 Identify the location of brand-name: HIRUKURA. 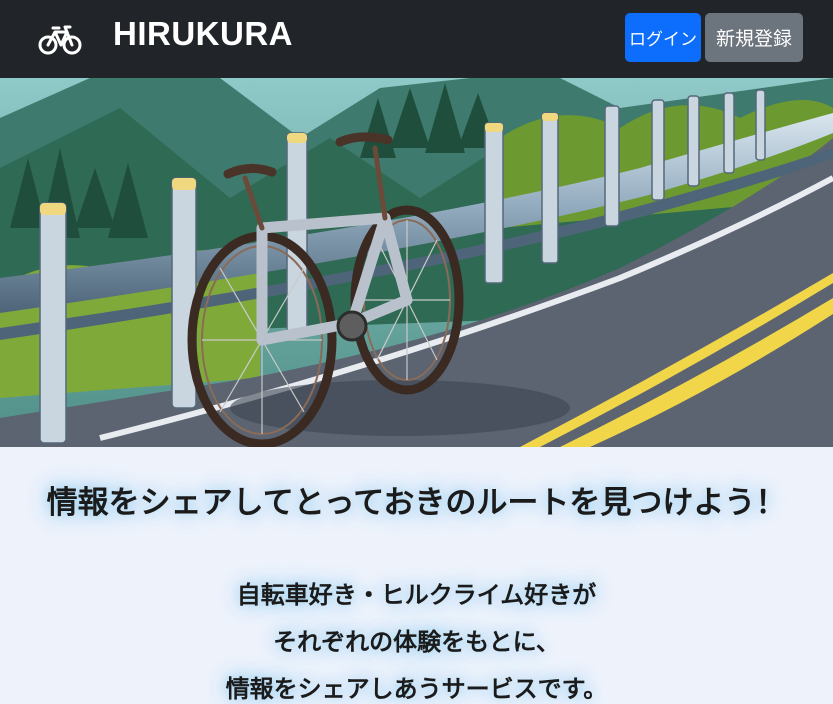
(203, 34).